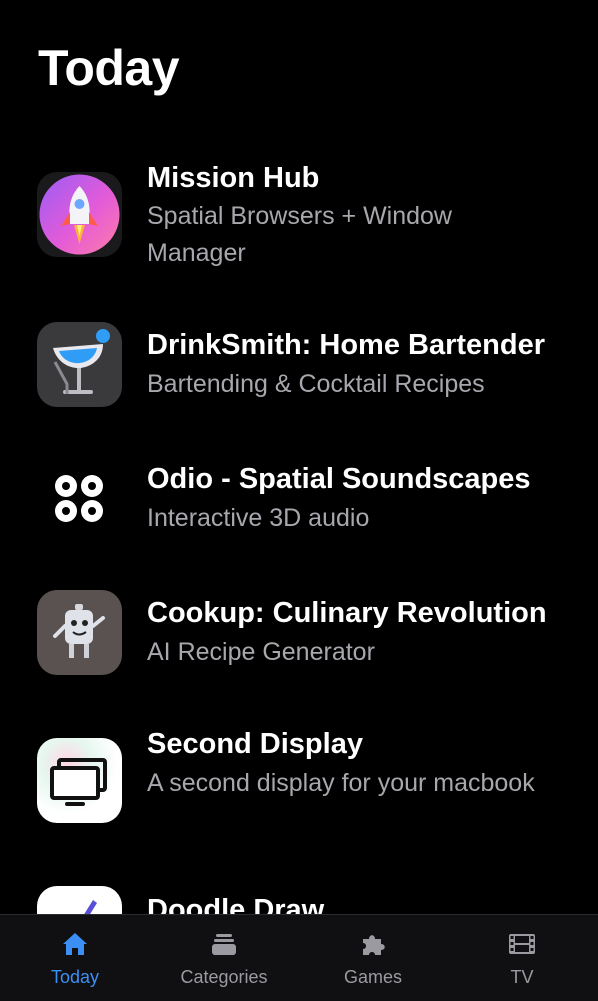  Describe the element at coordinates (79, 498) in the screenshot. I see `four-dots-icon` at that location.